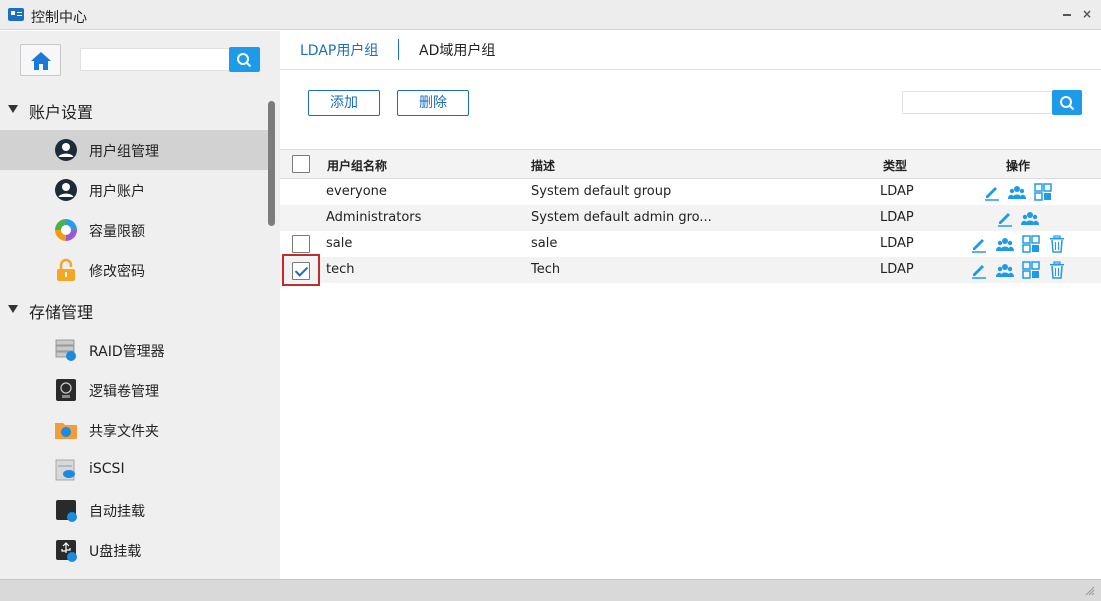  Describe the element at coordinates (301, 164) in the screenshot. I see `select-all-checkbox` at that location.